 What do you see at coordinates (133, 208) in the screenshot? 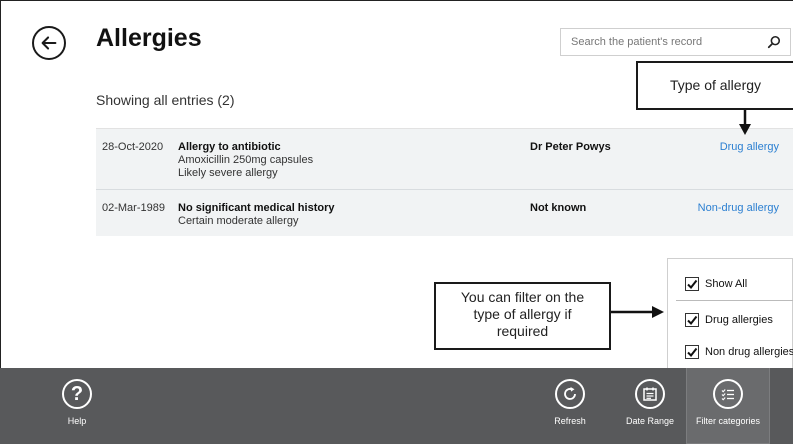
I see `entry-date: 02-Mar-1989` at bounding box center [133, 208].